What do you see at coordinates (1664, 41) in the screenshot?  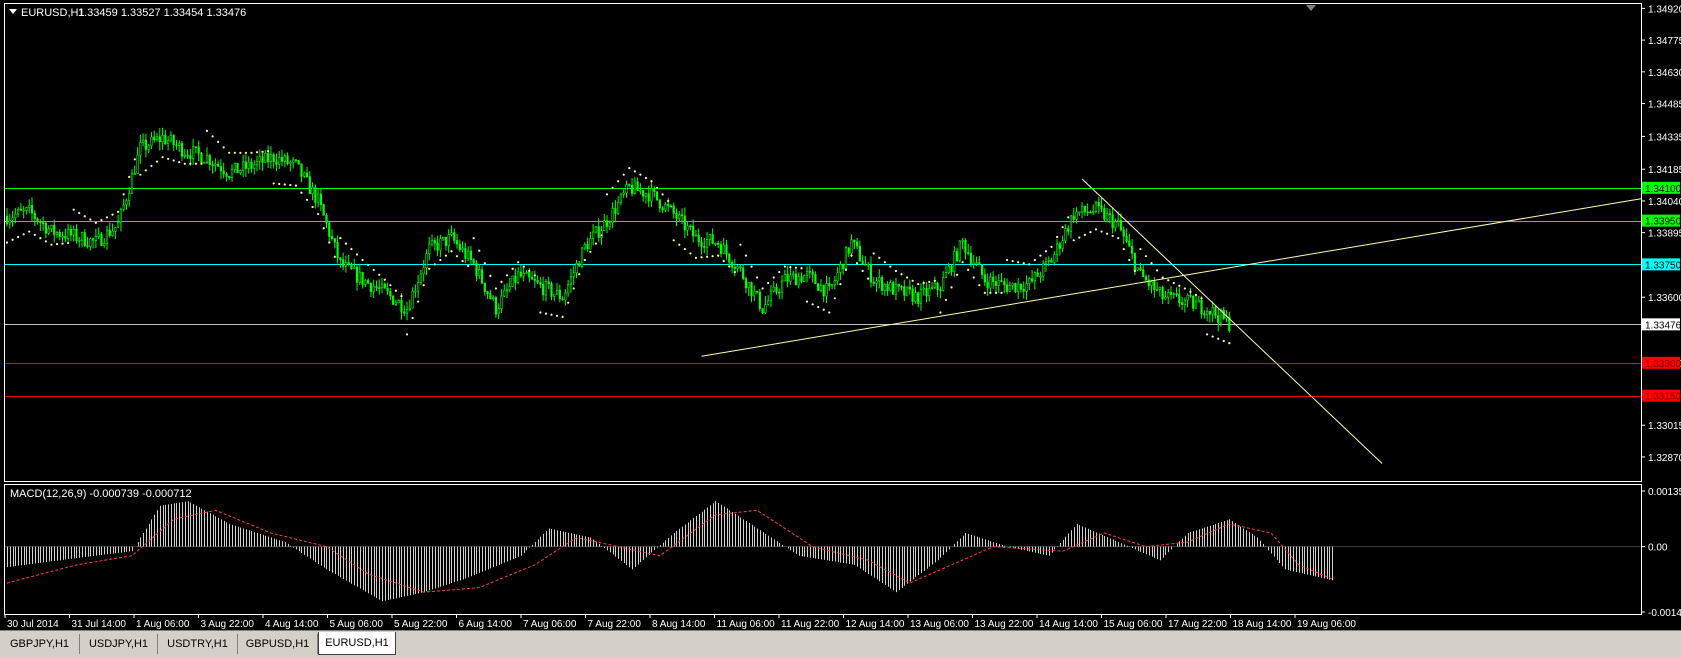 I see `price-tick-label: 1.34775` at bounding box center [1664, 41].